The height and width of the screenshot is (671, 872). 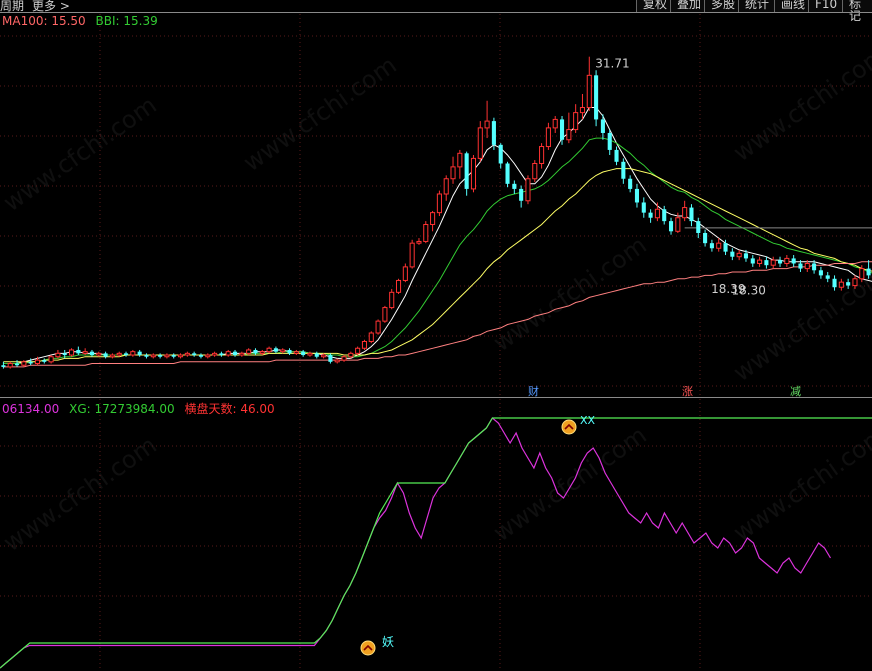 What do you see at coordinates (141, 408) in the screenshot?
I see `indicator-legend: 06134.00 XG: 17273984.00 横盘天数: 46.00` at bounding box center [141, 408].